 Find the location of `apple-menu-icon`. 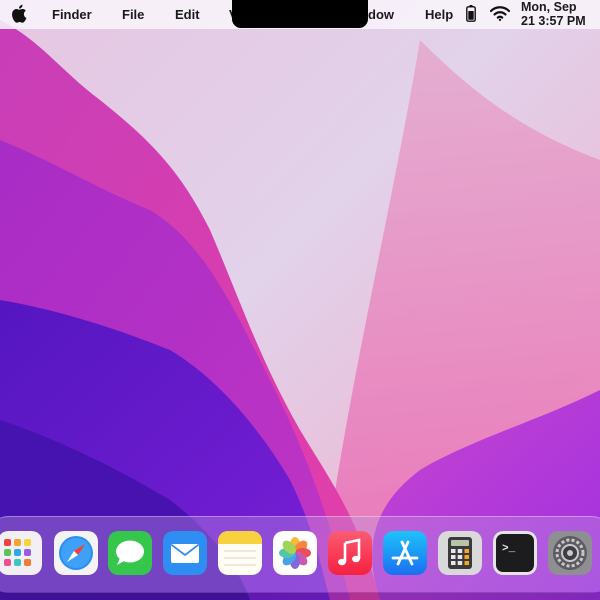

apple-menu-icon is located at coordinates (19, 13).